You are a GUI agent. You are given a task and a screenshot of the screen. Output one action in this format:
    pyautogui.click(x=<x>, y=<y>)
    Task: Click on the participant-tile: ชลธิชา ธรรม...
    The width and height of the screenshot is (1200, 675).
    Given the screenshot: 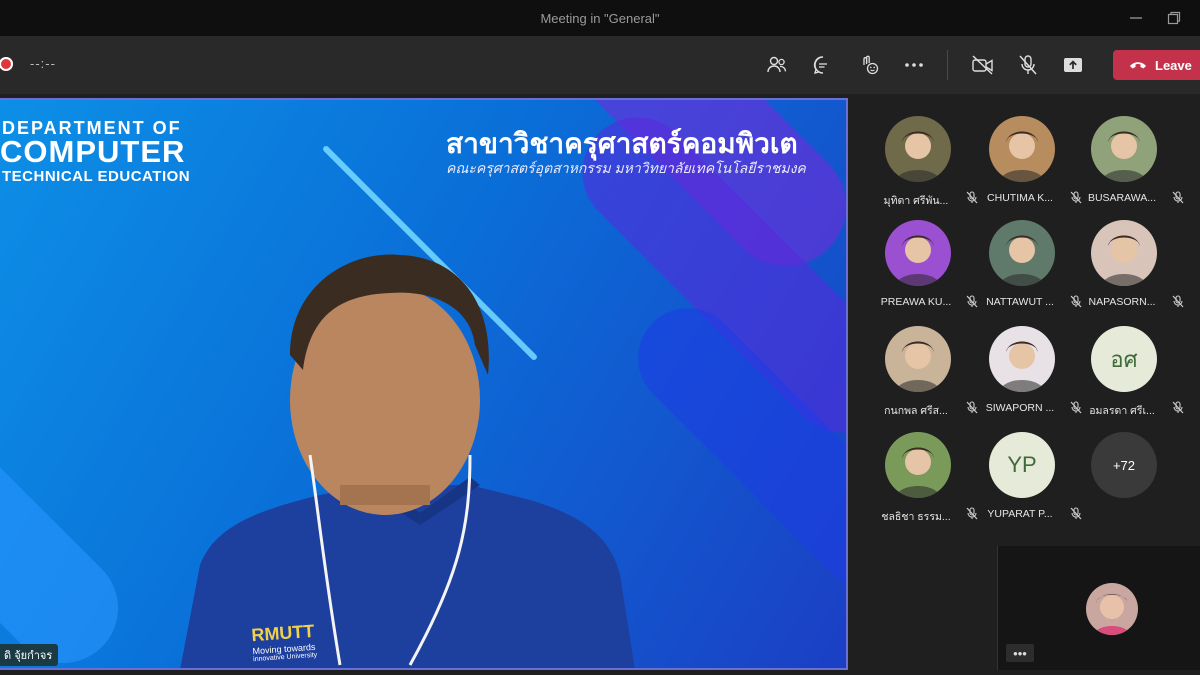 What is the action you would take?
    pyautogui.click(x=923, y=476)
    